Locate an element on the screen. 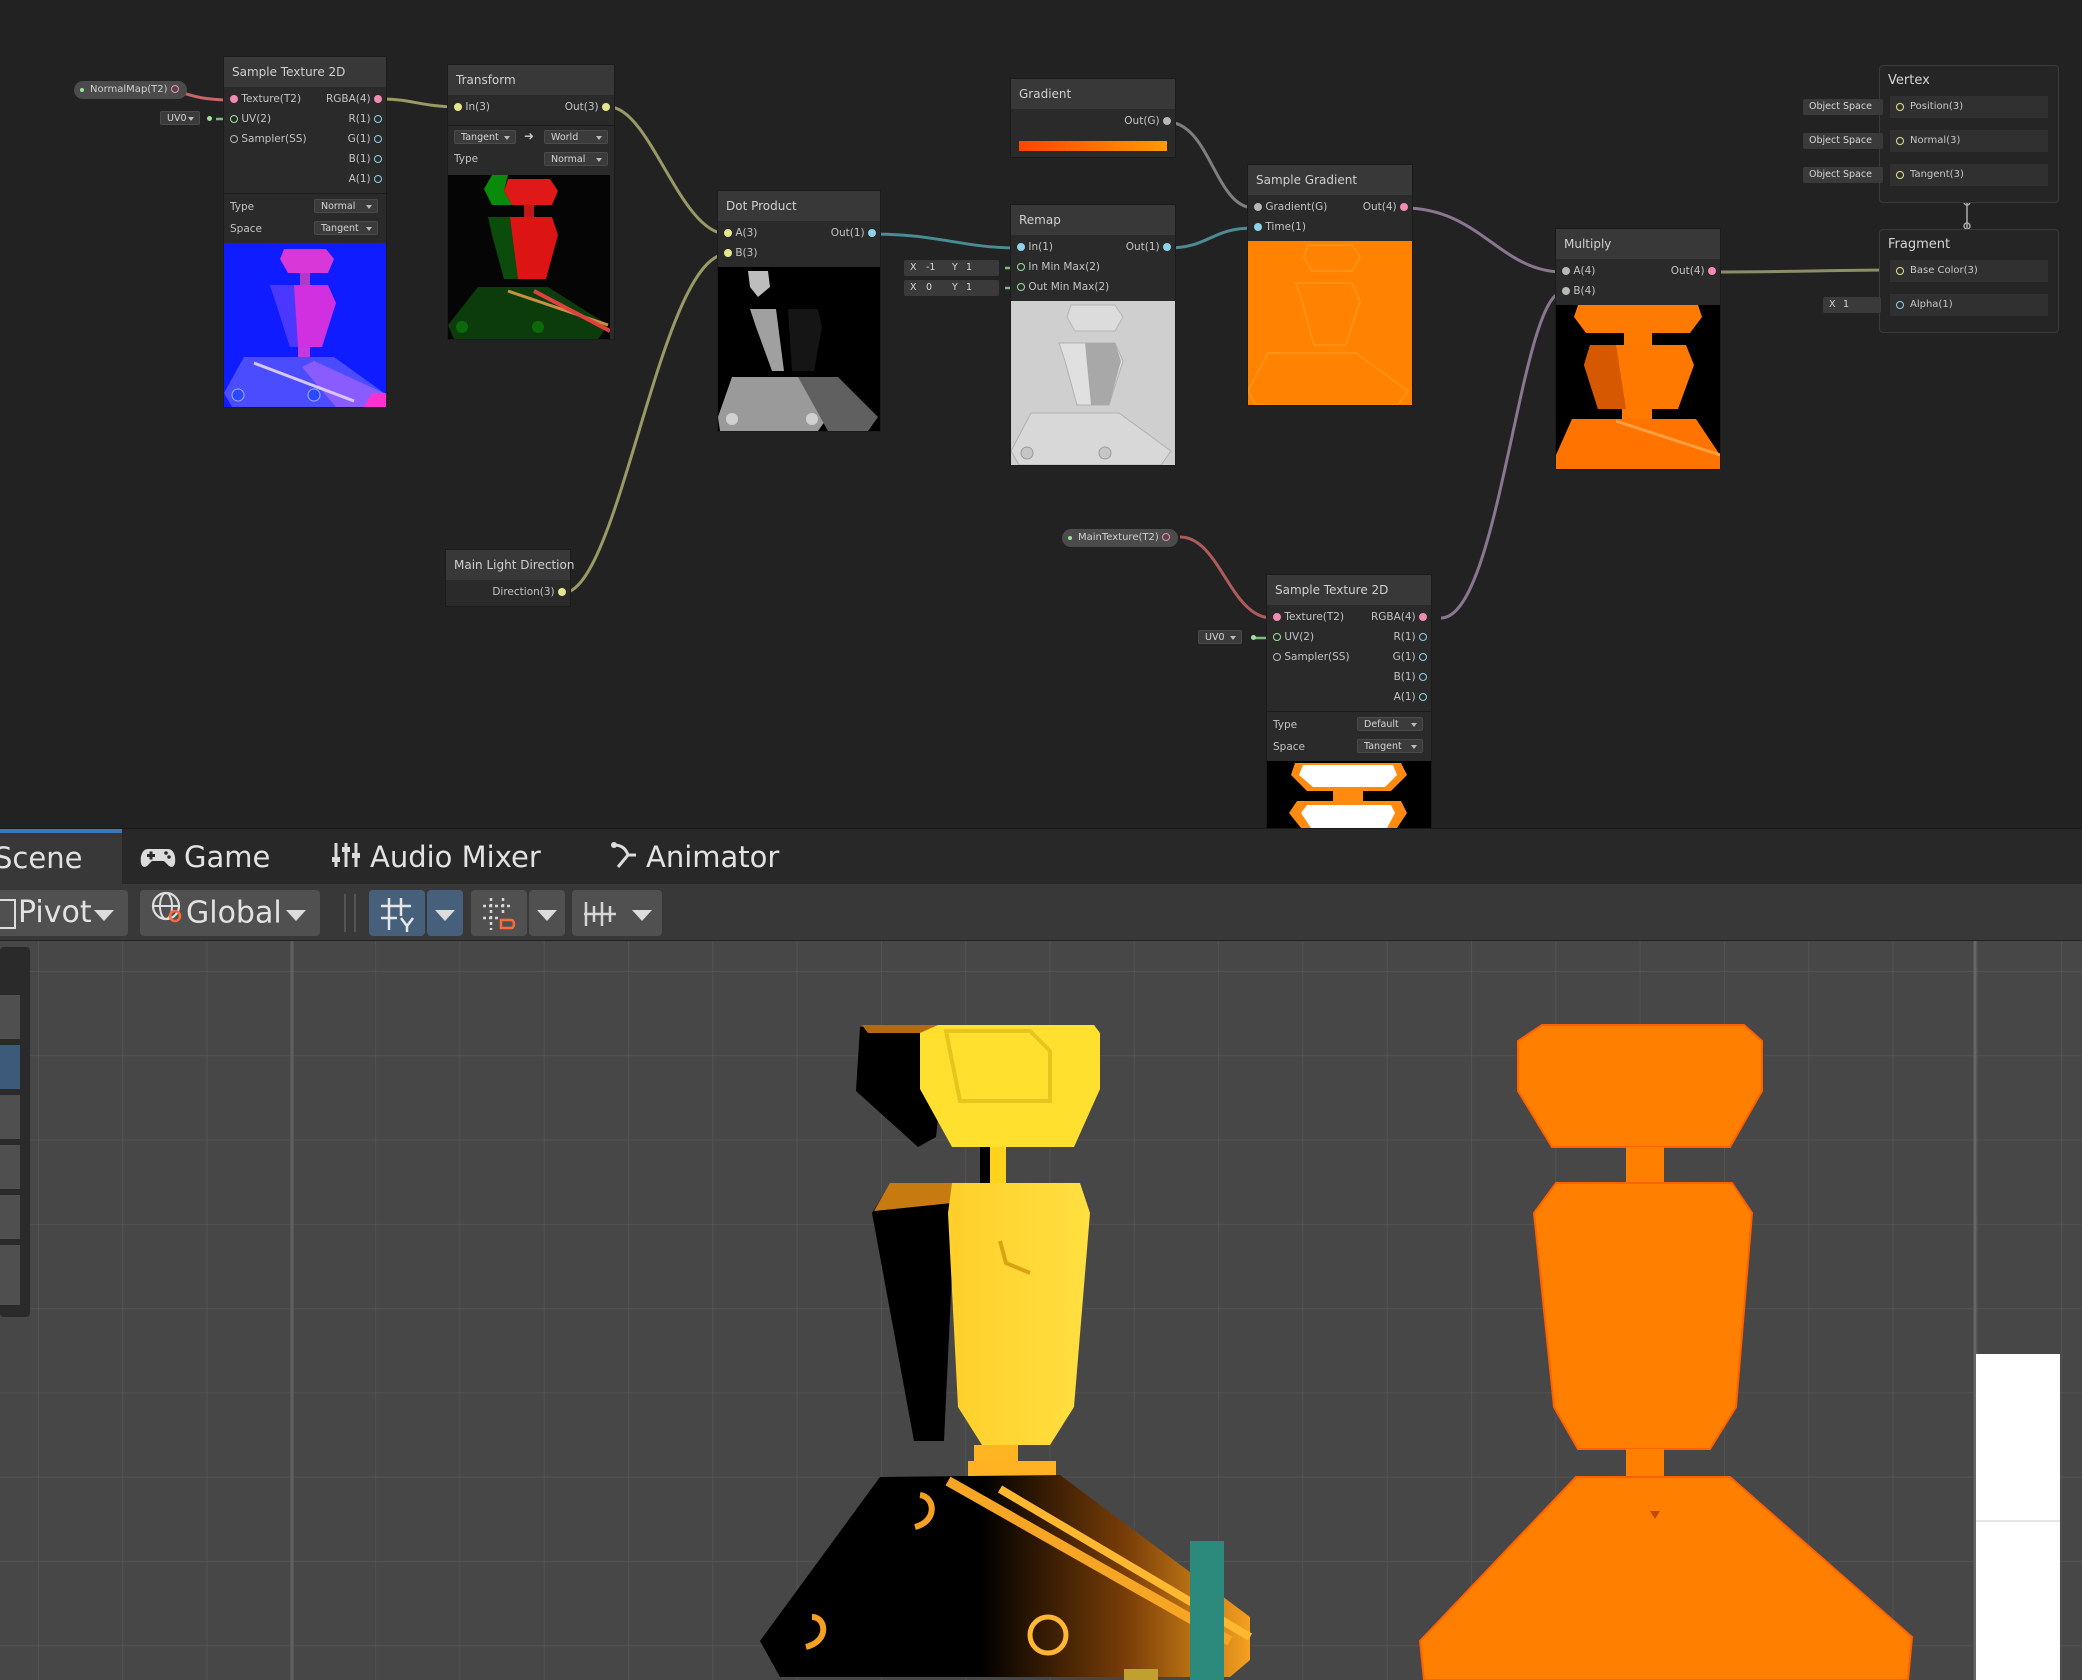 Image resolution: width=2082 pixels, height=1680 pixels. vertex-stack: Vertex Position(3) Normal(3) Tangent(3) is located at coordinates (1969, 134).